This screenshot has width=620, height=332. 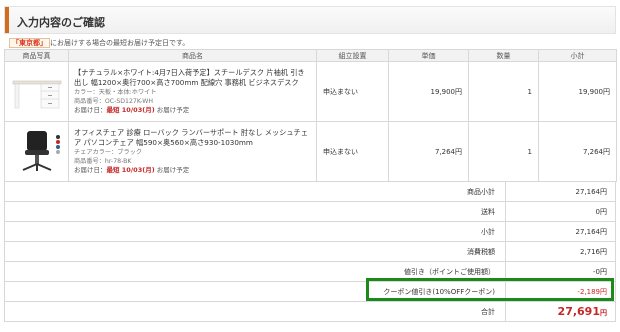 I want to click on product-code: 商品番号：hr-78-BK, so click(x=103, y=161).